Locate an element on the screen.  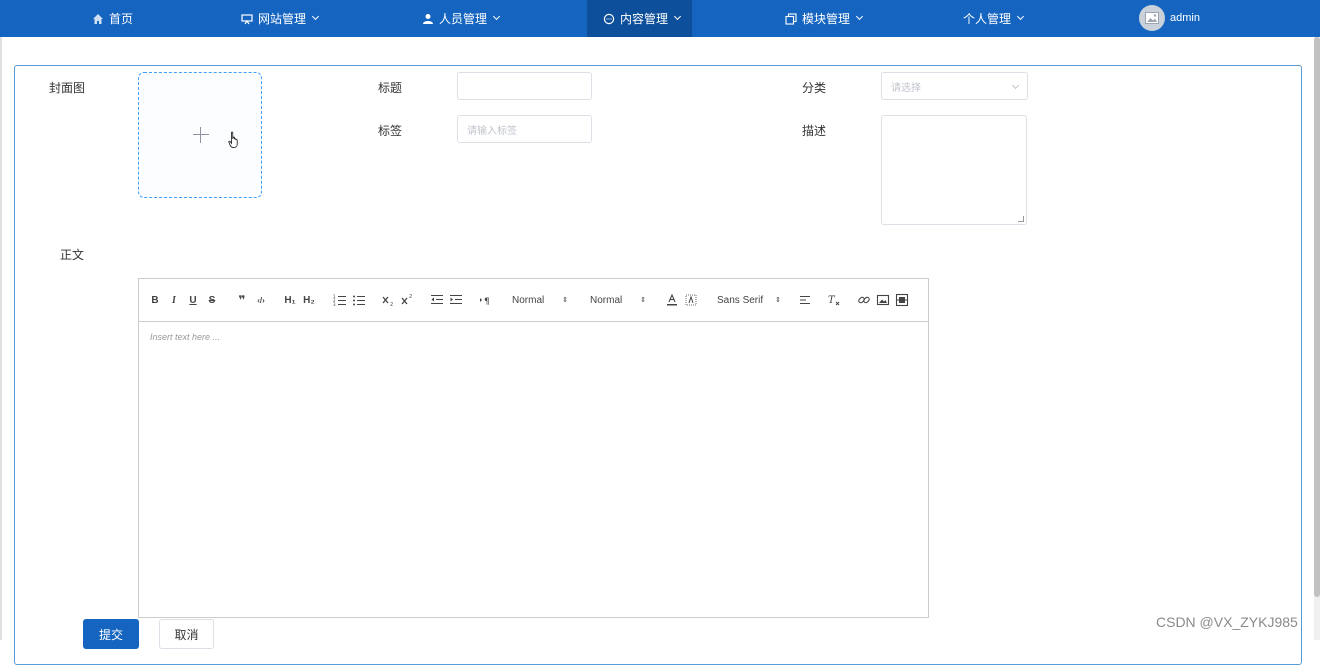
svg-text: T is located at coordinates (832, 300).